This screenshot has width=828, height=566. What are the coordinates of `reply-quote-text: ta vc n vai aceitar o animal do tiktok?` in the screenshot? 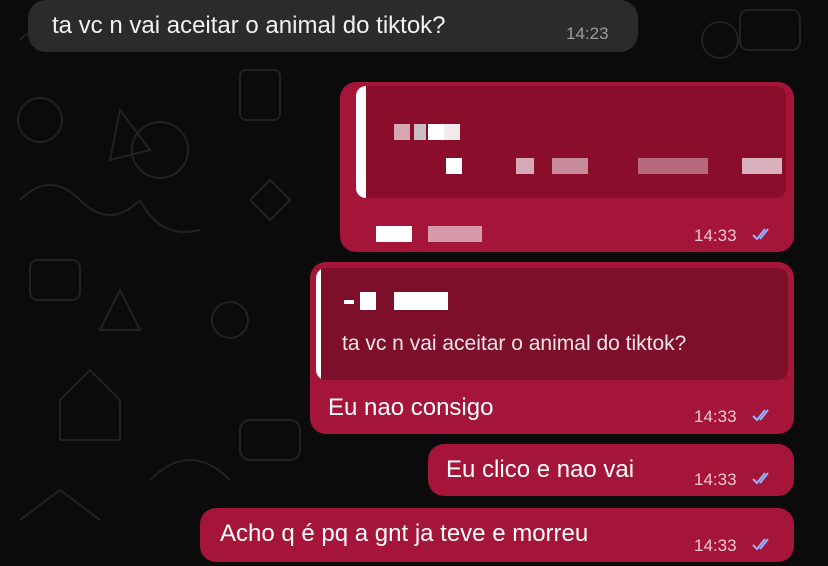 It's located at (514, 343).